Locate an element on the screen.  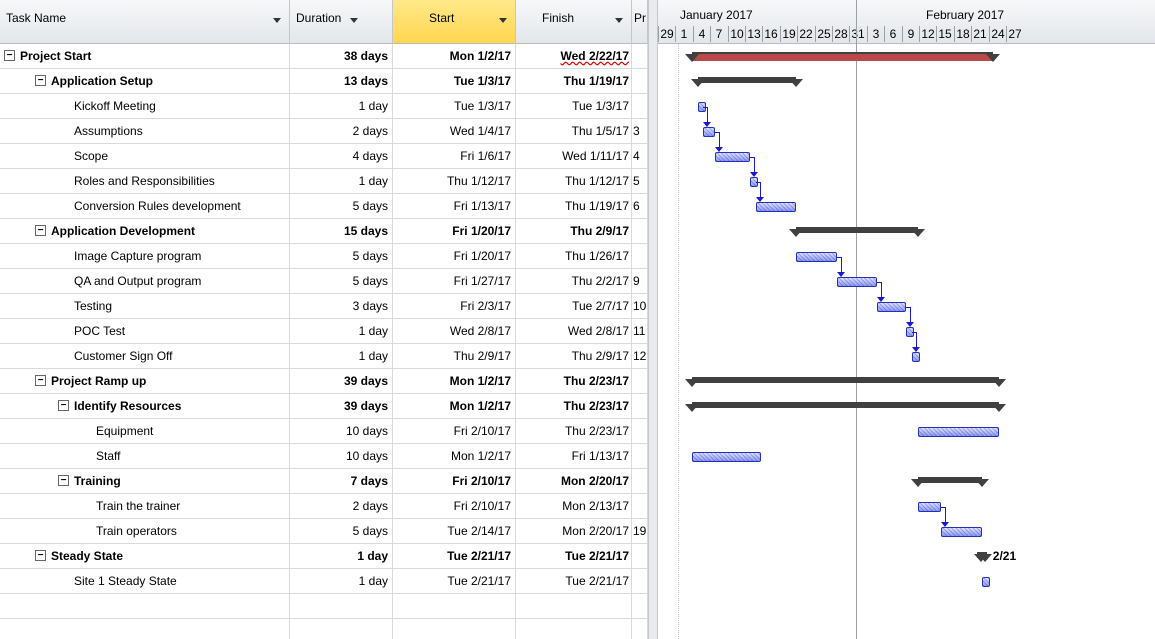
column-header-finish: Finish is located at coordinates (574, 22).